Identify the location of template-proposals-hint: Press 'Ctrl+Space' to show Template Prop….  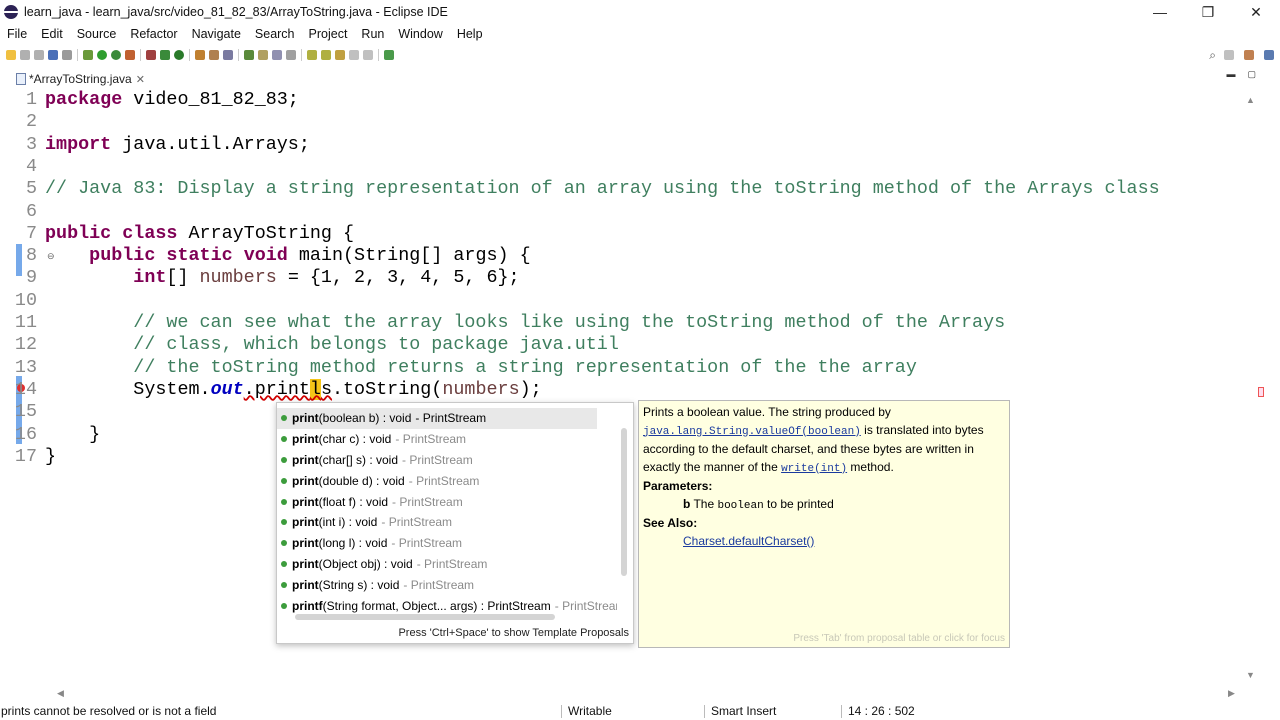
(513, 633).